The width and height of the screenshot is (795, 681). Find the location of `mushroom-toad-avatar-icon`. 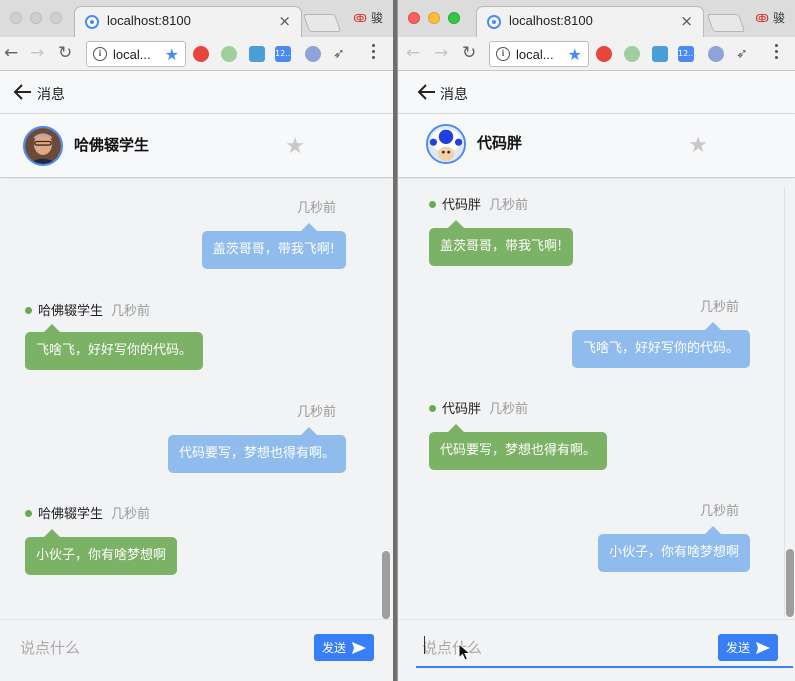

mushroom-toad-avatar-icon is located at coordinates (446, 144).